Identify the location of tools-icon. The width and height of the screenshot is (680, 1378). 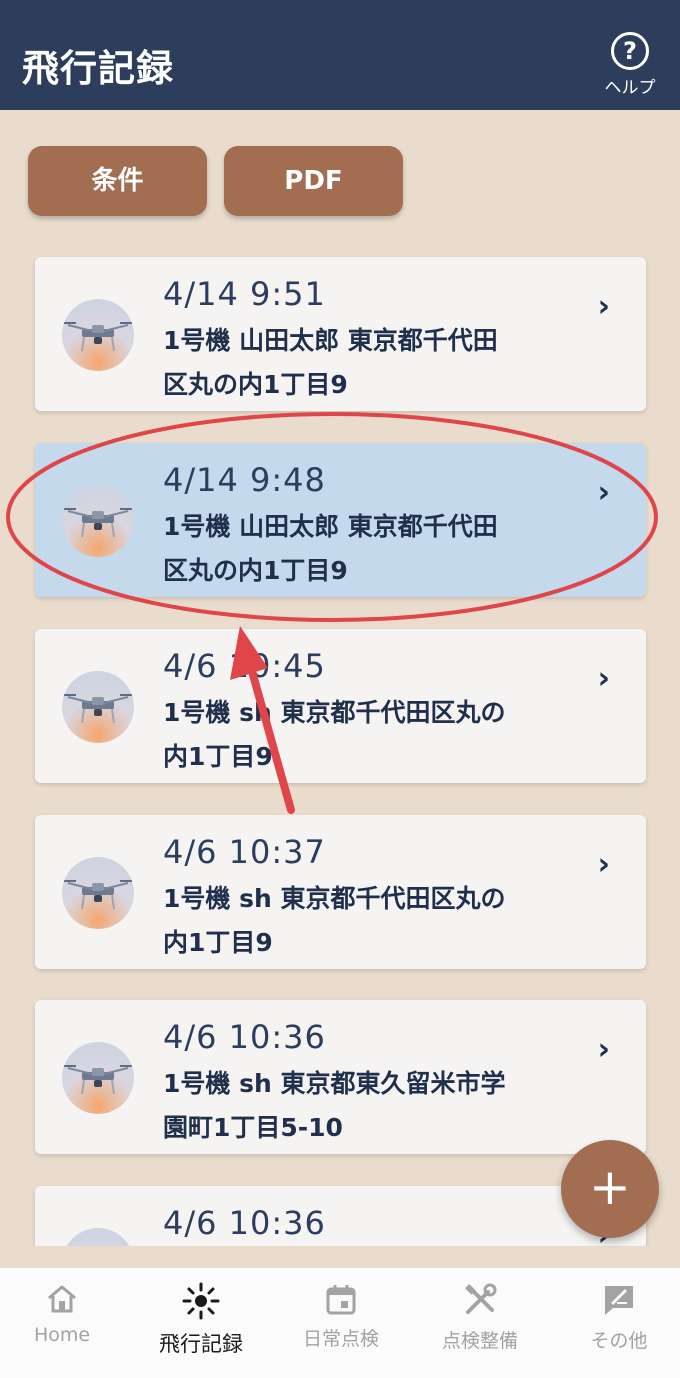
(481, 1298).